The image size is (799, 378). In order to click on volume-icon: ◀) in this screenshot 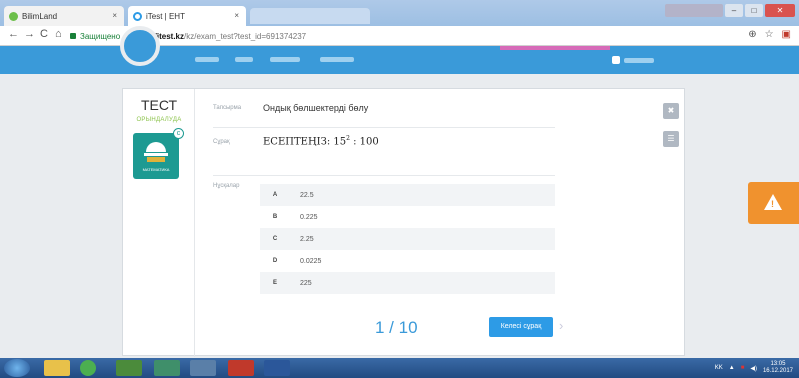, I will do `click(753, 368)`.